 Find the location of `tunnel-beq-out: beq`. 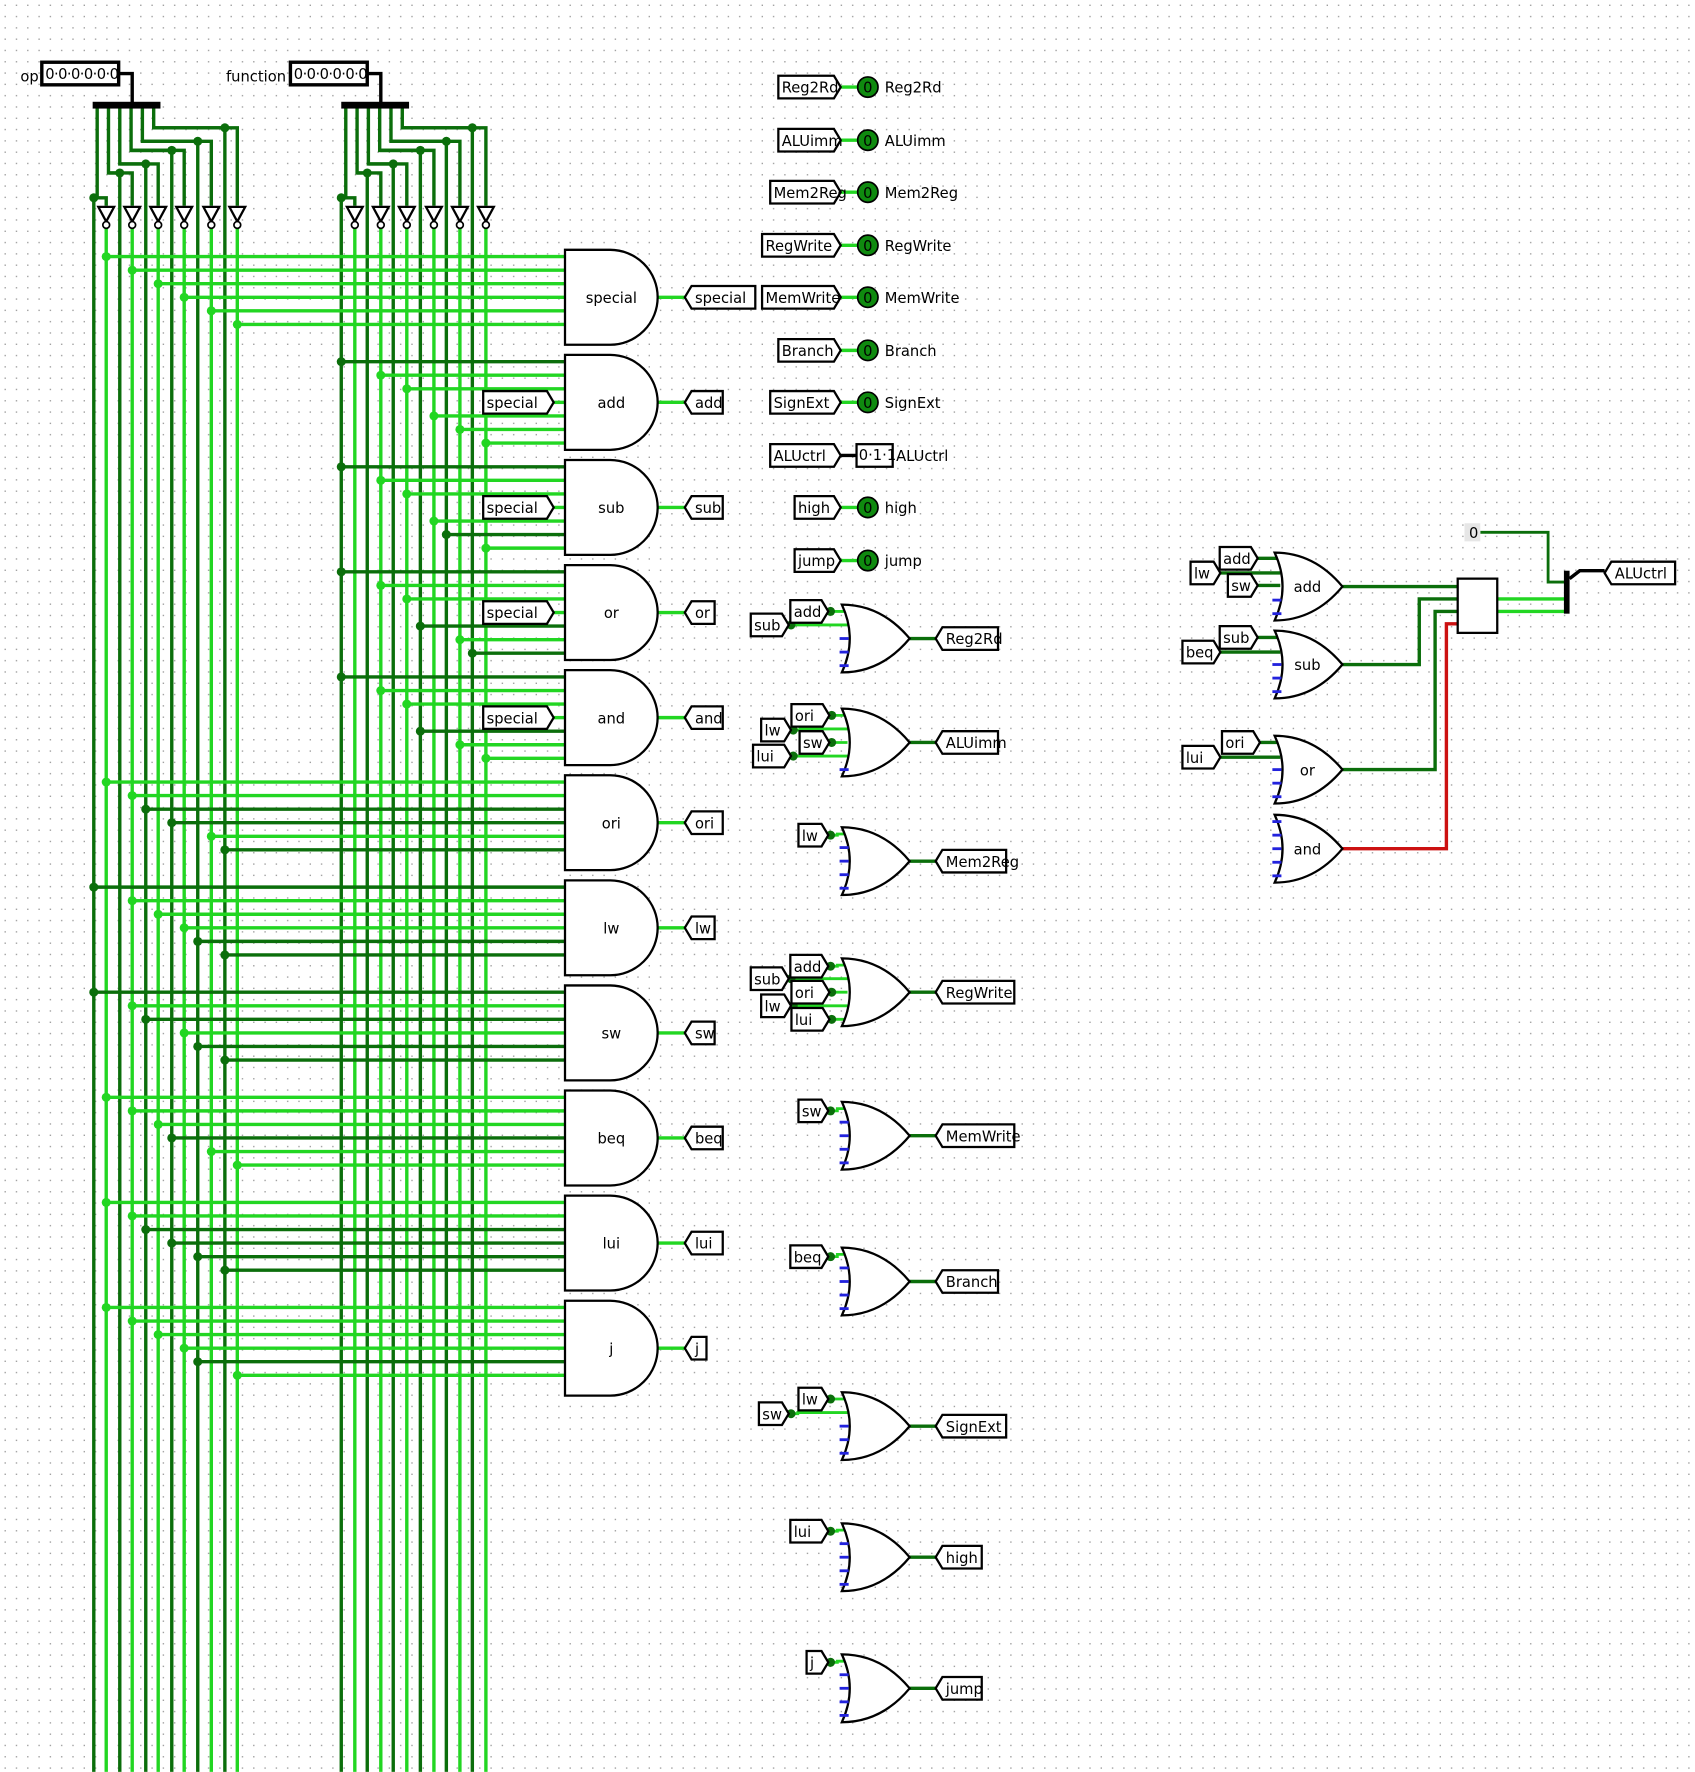

tunnel-beq-out: beq is located at coordinates (703, 1138).